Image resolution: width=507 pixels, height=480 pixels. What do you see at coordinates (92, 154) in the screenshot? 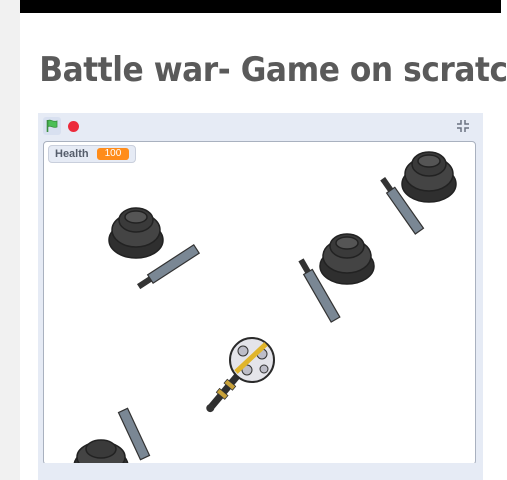
I see `health-monitor: Health 100` at bounding box center [92, 154].